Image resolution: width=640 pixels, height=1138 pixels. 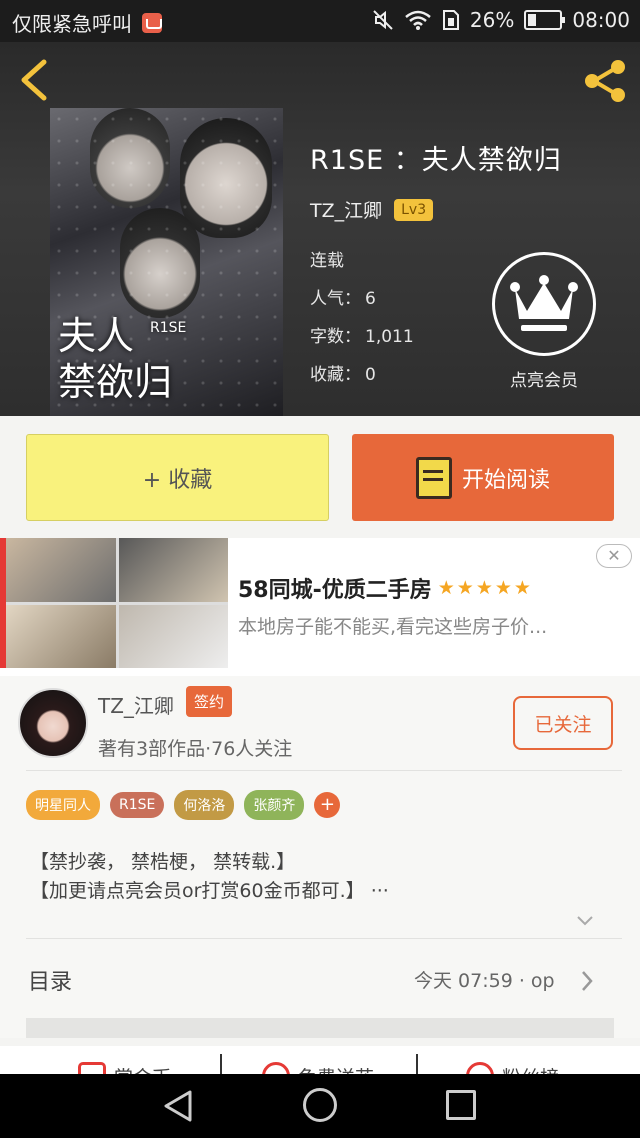 I want to click on book-author-row: TZ_江卿 Lv3, so click(x=372, y=209).